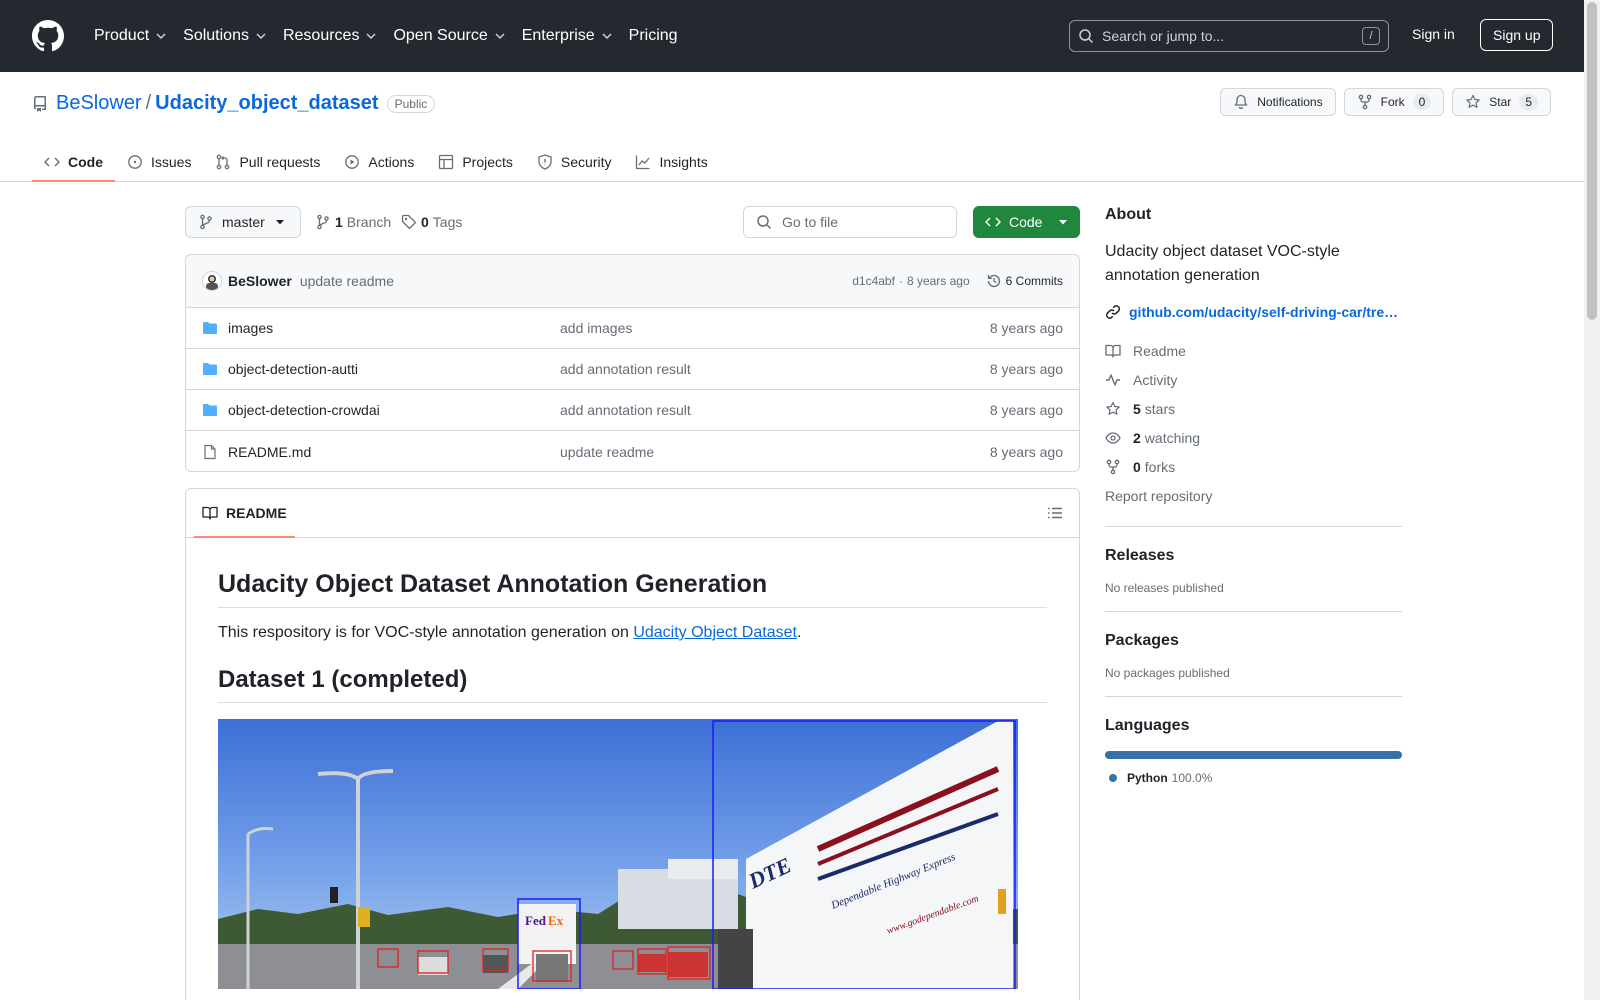 This screenshot has height=1000, width=1600. I want to click on code-dropdown-button: Code, so click(1026, 222).